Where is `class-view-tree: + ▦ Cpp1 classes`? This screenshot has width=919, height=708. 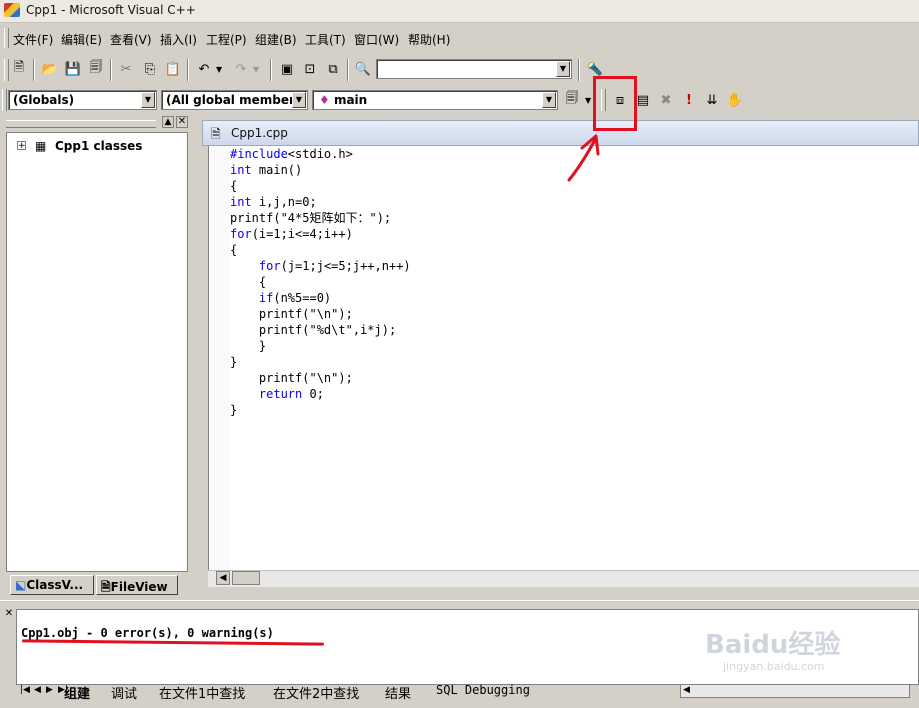
class-view-tree: + ▦ Cpp1 classes is located at coordinates (97, 352).